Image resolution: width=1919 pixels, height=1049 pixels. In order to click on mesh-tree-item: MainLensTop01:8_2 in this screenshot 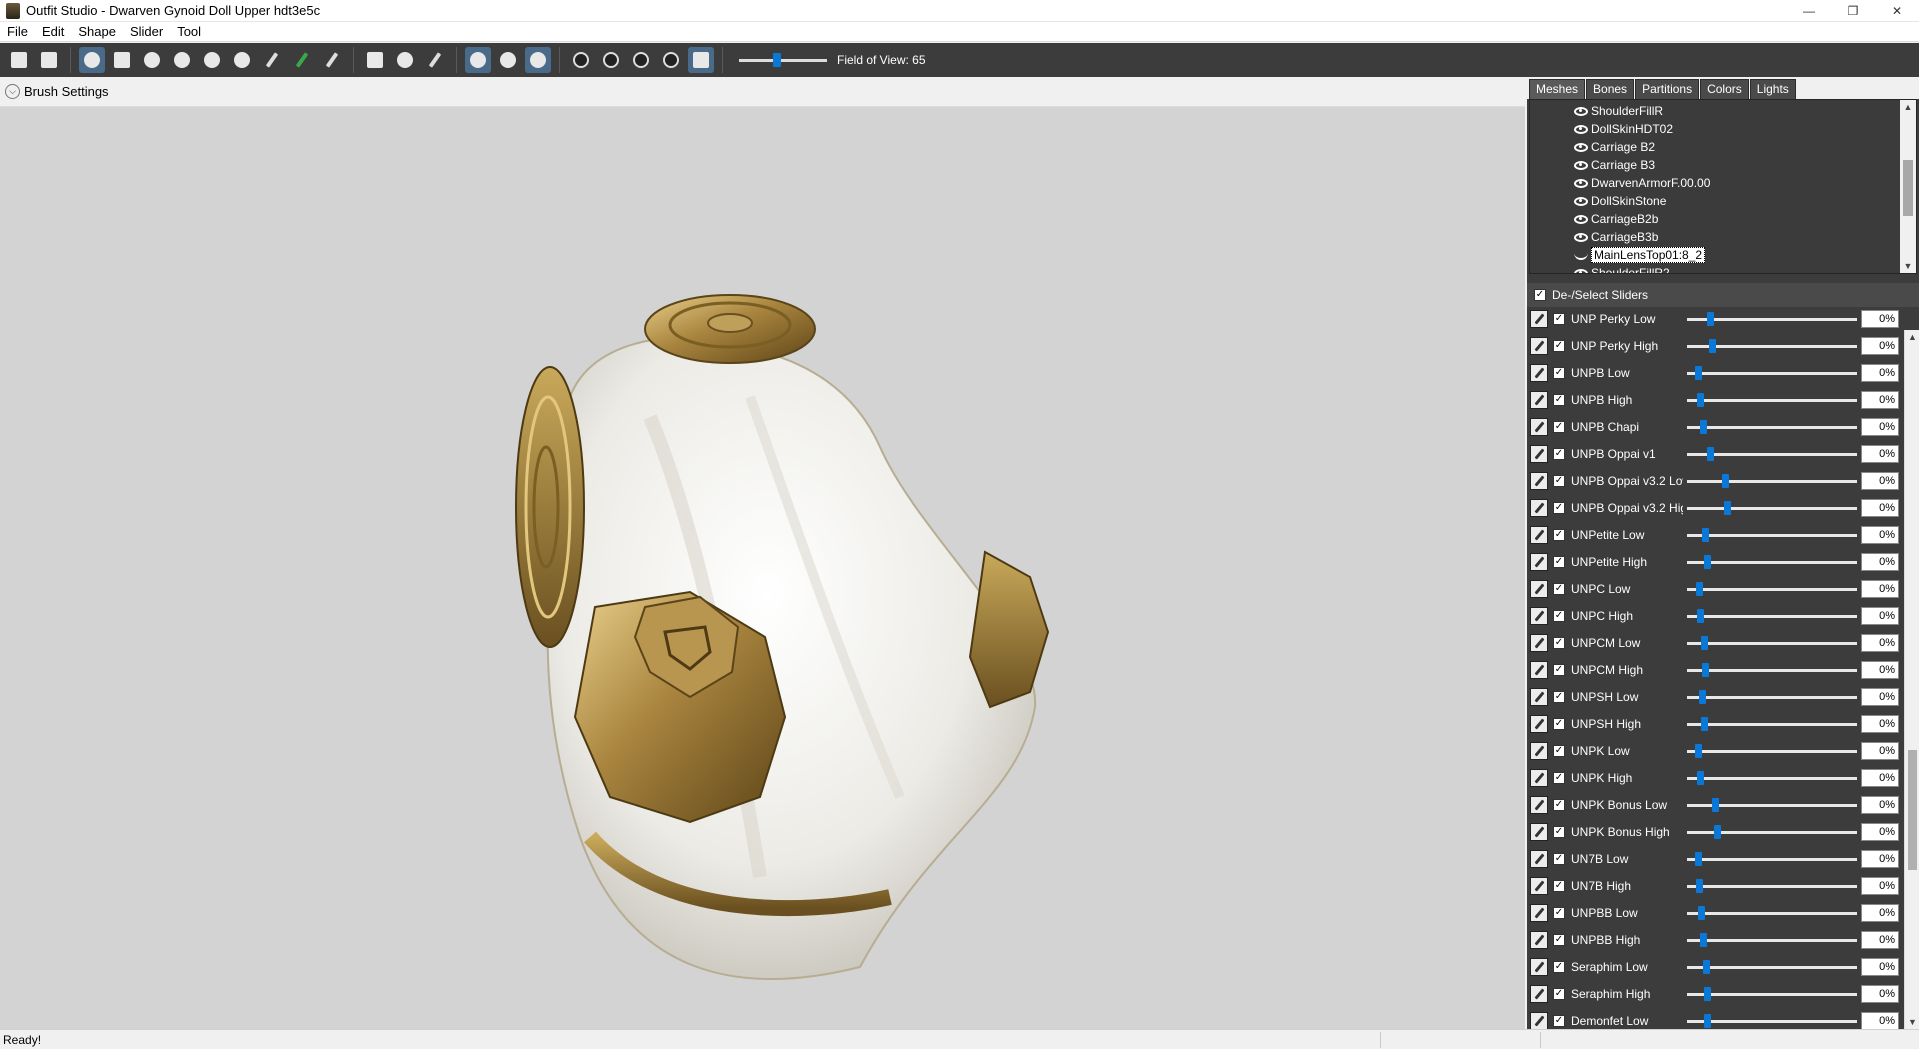, I will do `click(1640, 255)`.